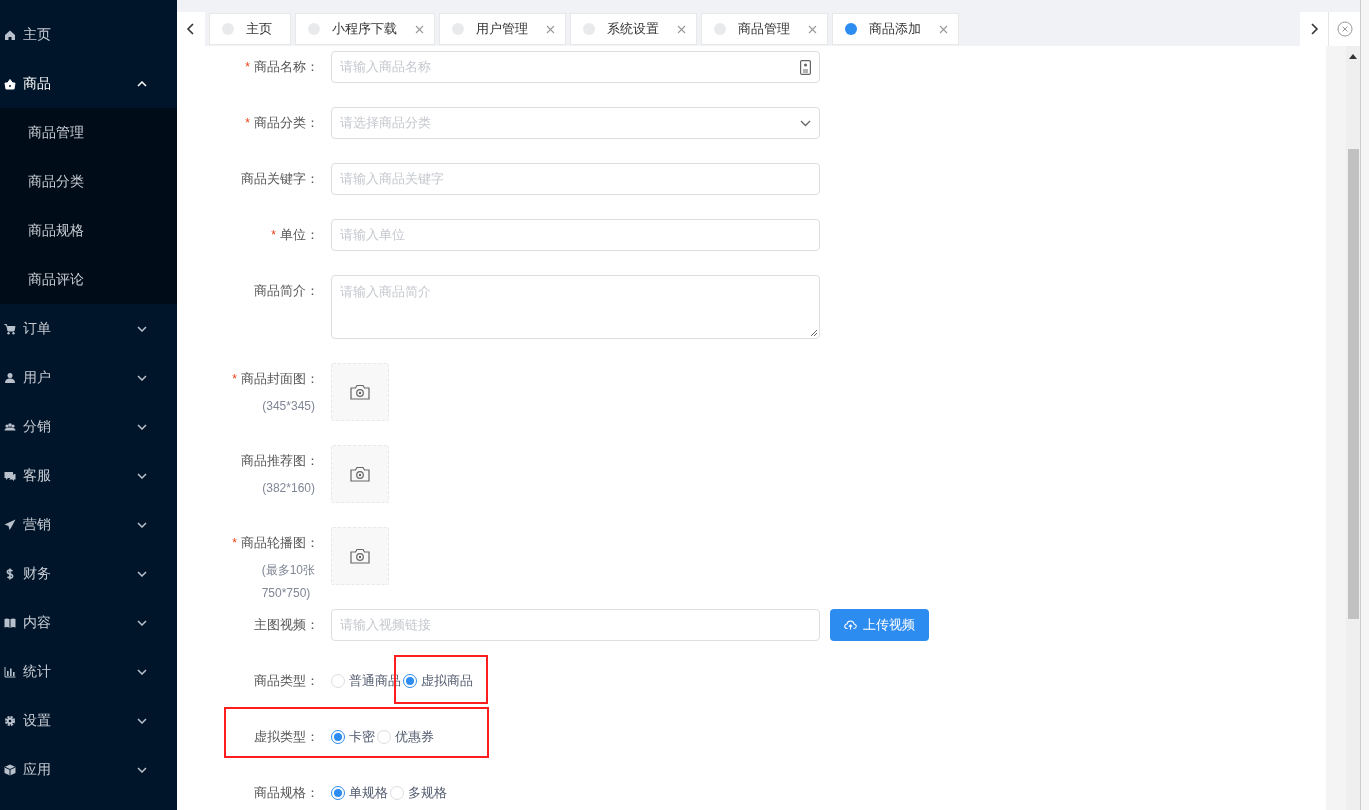 Image resolution: width=1369 pixels, height=810 pixels. I want to click on sidebar-item: 订单, so click(88, 328).